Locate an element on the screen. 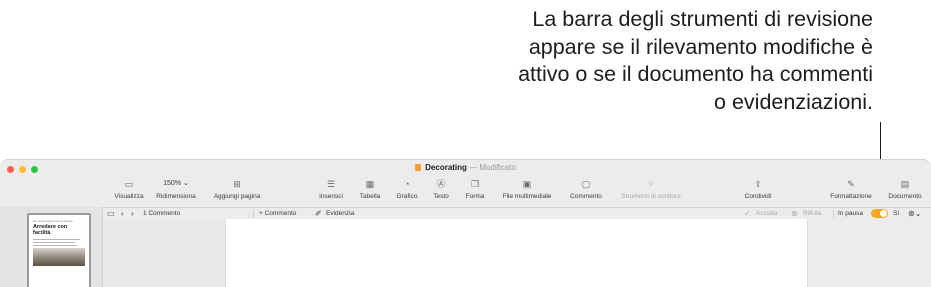 Image resolution: width=931 pixels, height=287 pixels. format-label: Formattazione is located at coordinates (851, 196).